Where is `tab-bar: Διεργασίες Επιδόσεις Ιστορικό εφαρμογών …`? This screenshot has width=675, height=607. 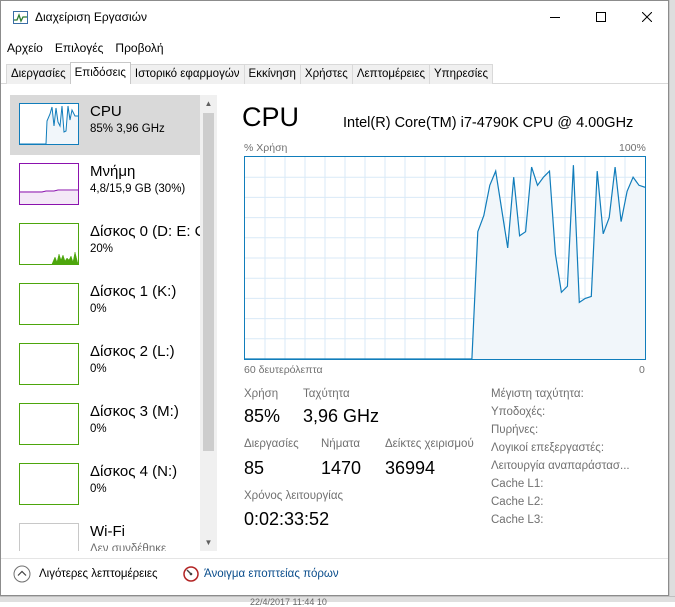
tab-bar: Διεργασίες Επιδόσεις Ιστορικό εφαρμογών … is located at coordinates (250, 73).